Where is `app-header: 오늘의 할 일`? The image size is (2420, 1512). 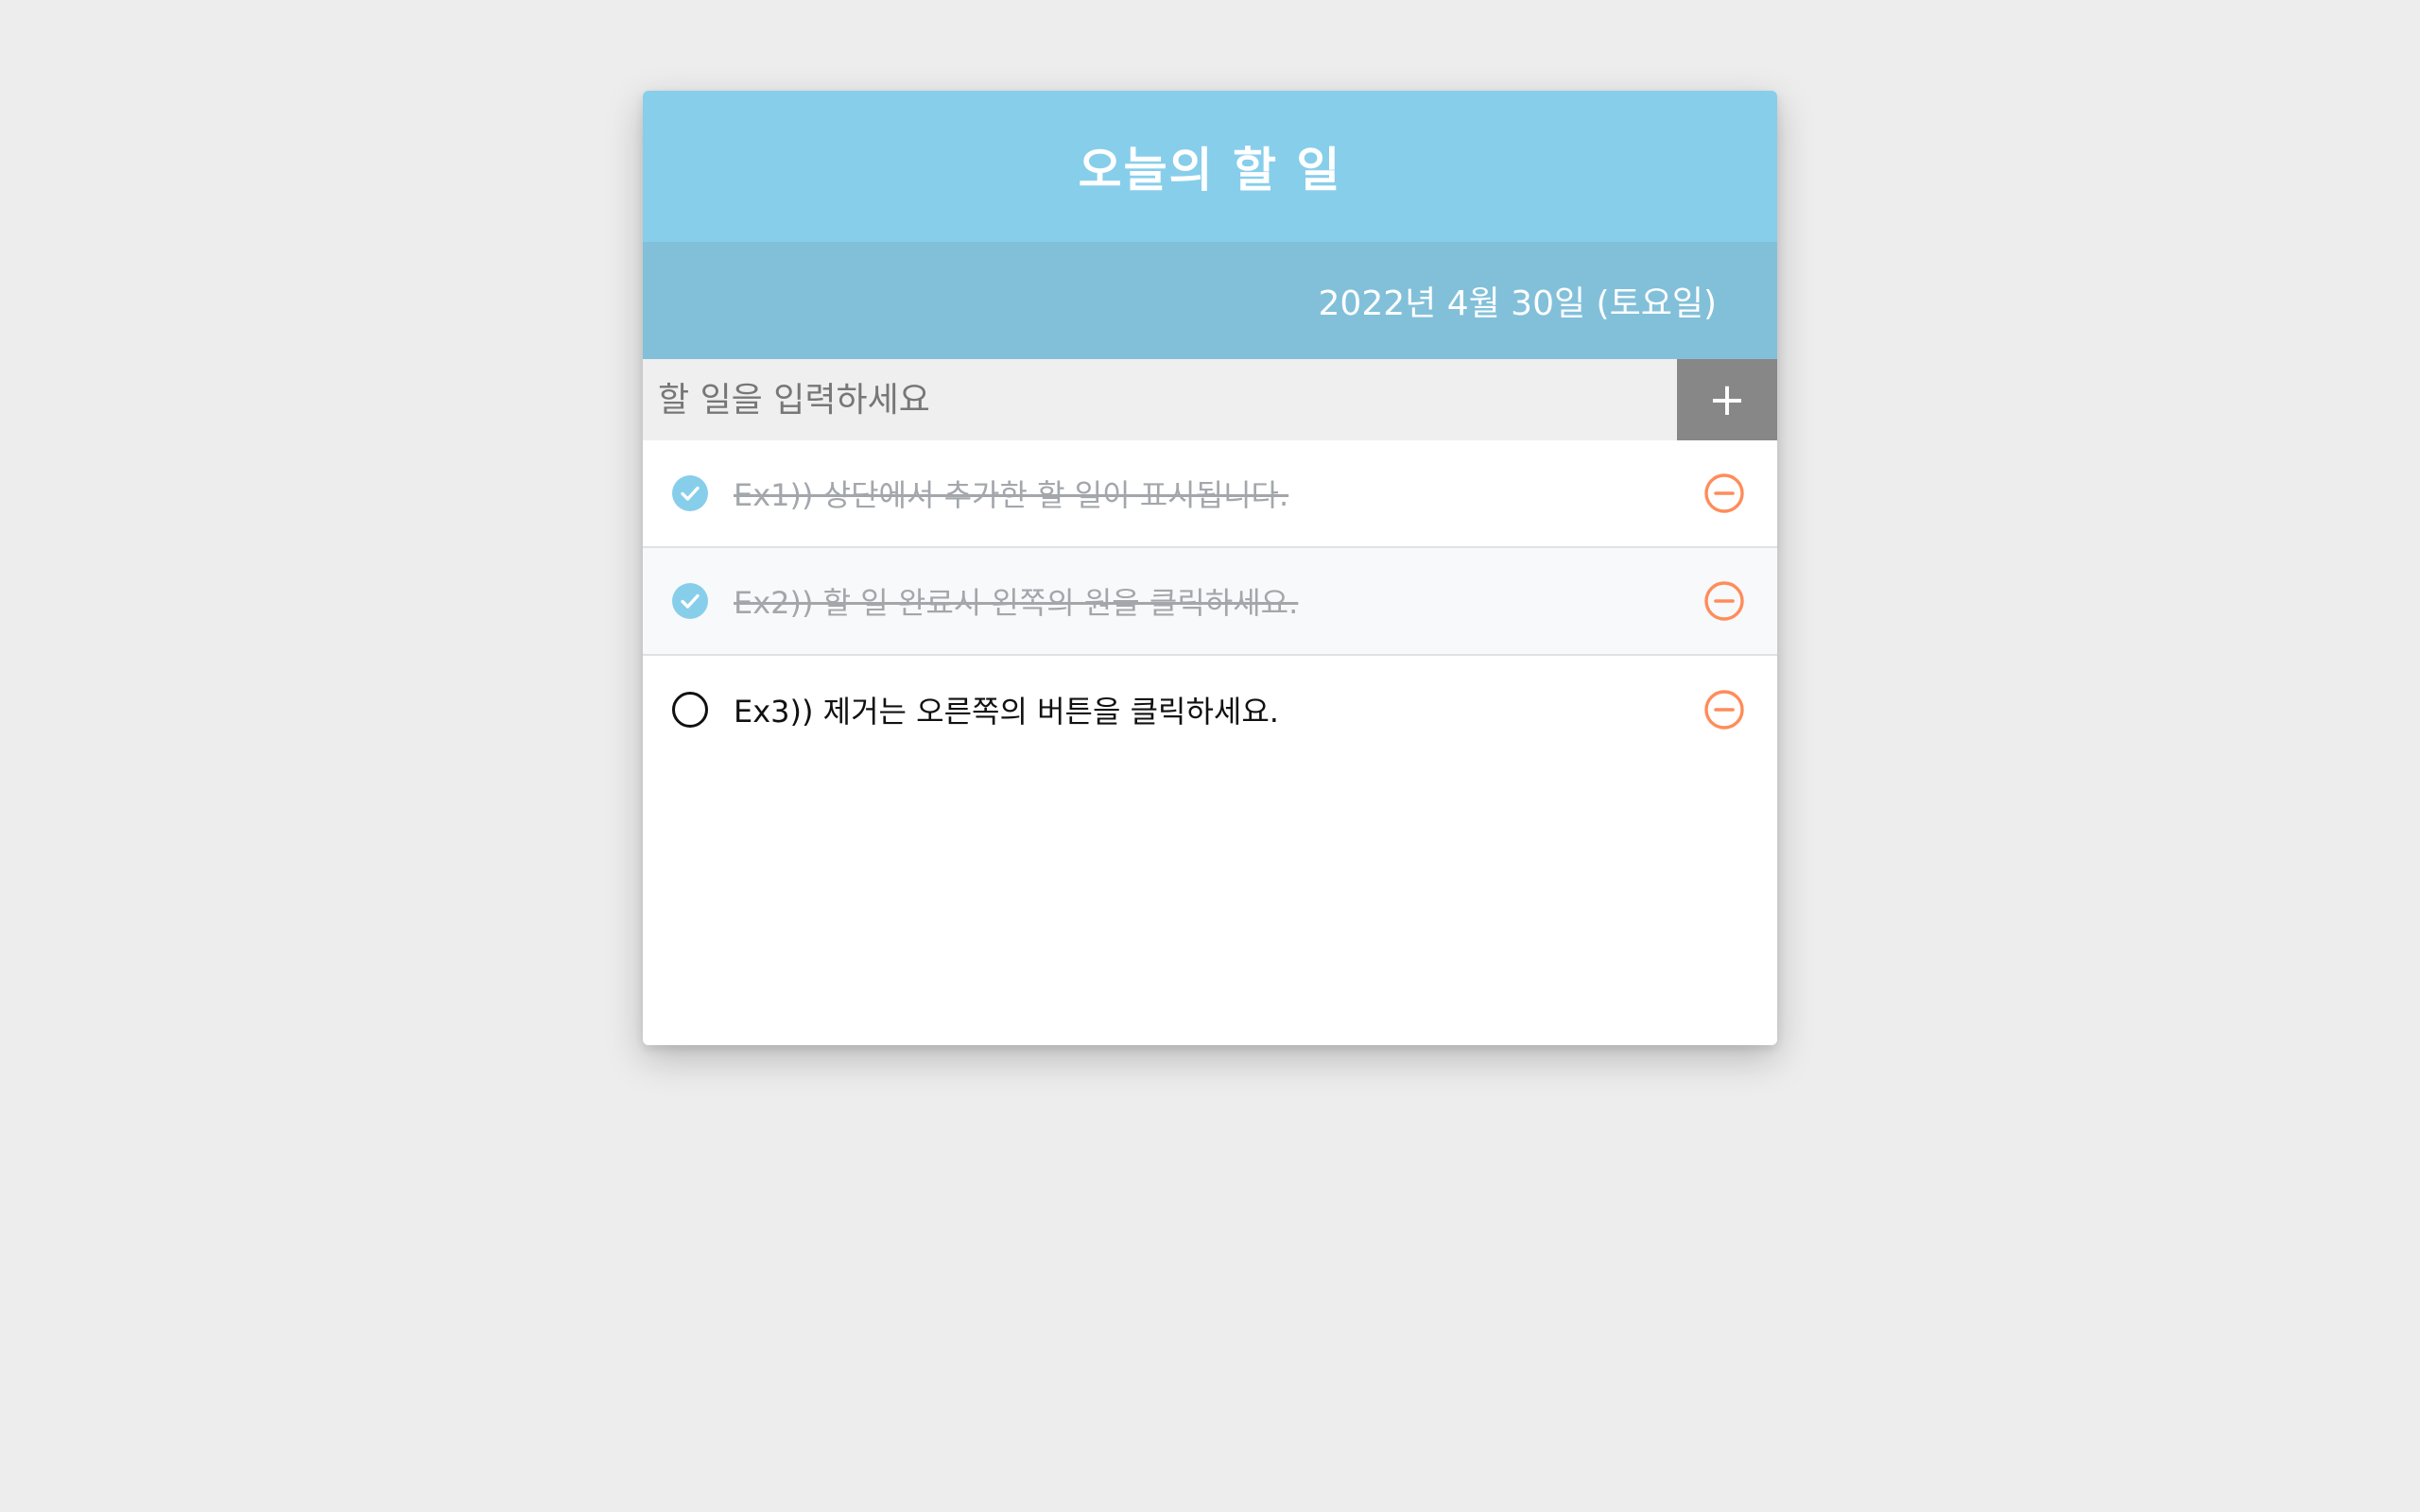
app-header: 오늘의 할 일 is located at coordinates (1210, 166).